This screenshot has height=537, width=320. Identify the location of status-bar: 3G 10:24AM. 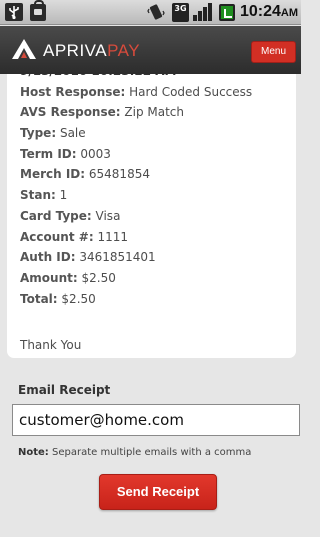
(150, 12).